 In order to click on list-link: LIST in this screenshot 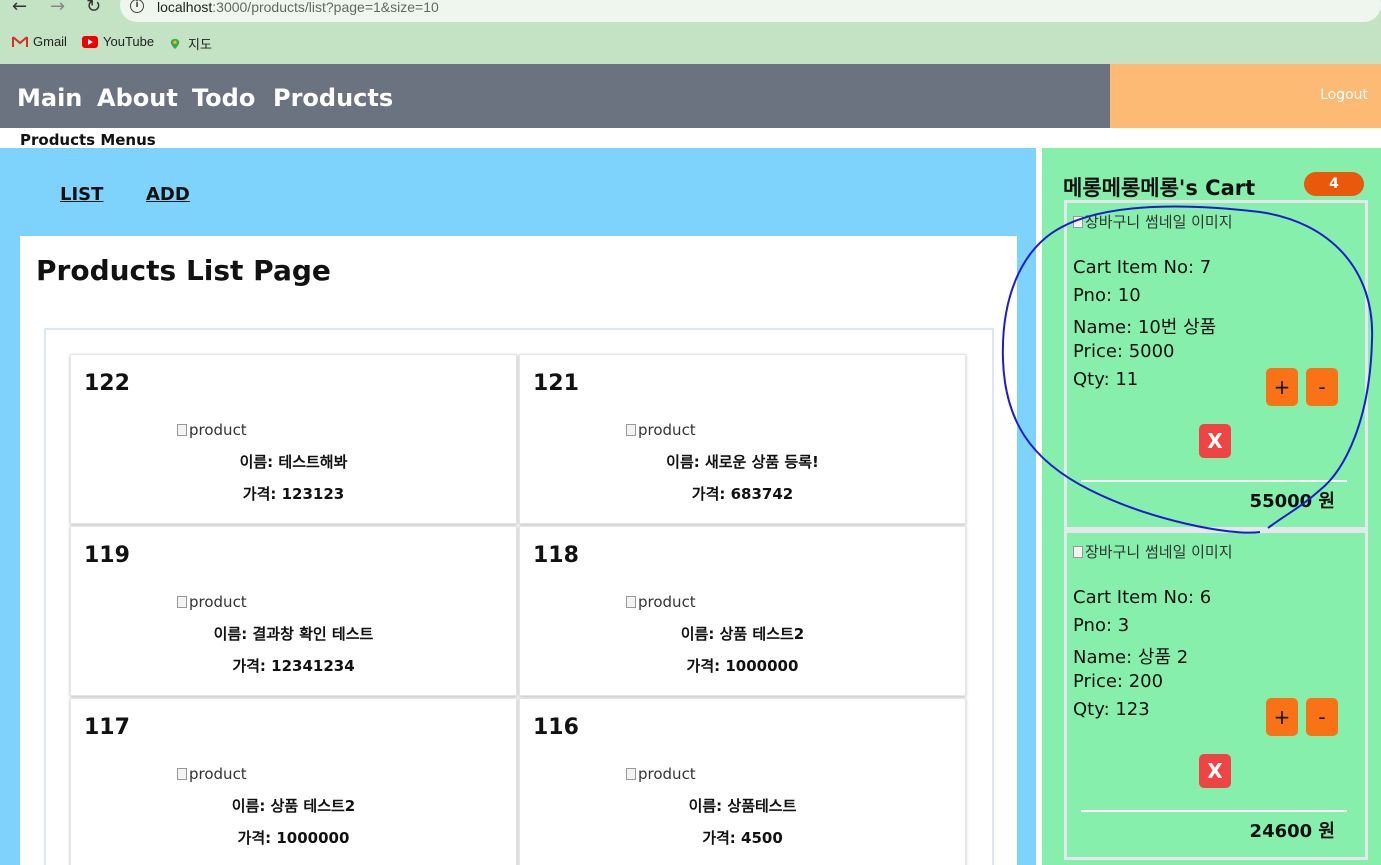, I will do `click(81, 194)`.